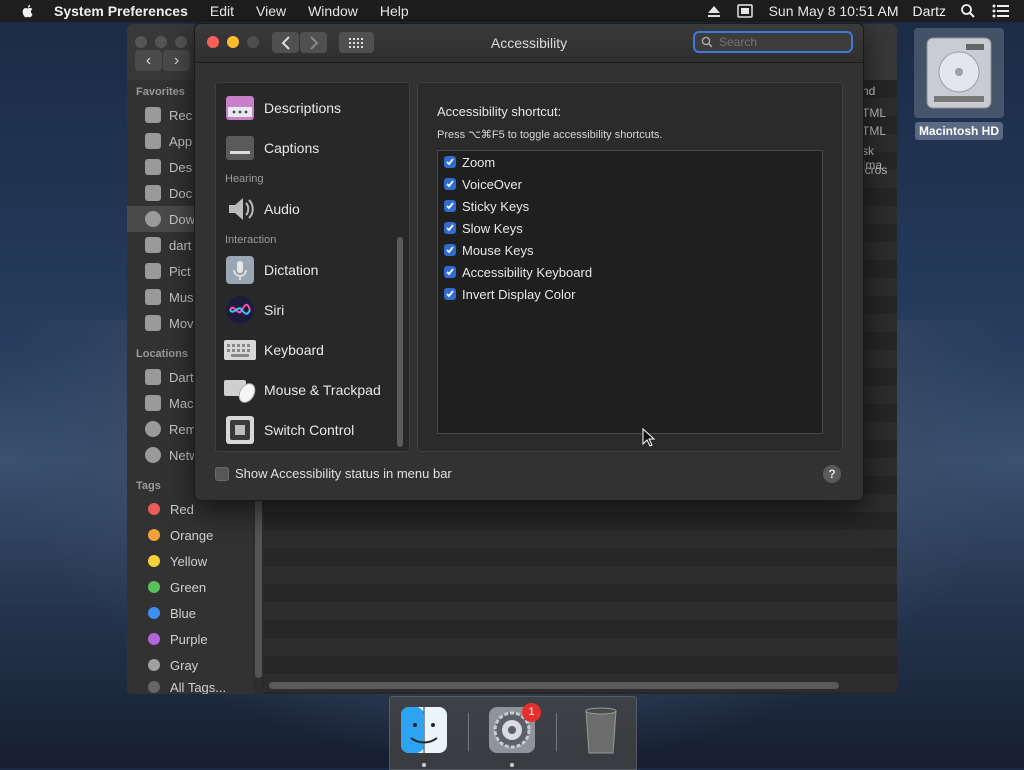 The image size is (1024, 770). What do you see at coordinates (240, 148) in the screenshot?
I see `captions-icon` at bounding box center [240, 148].